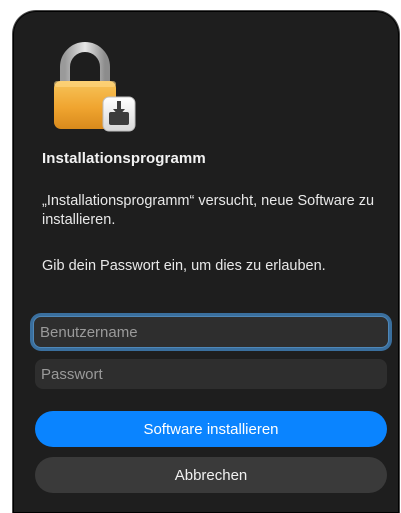 This screenshot has width=401, height=513. I want to click on cancel-button: Abbrechen, so click(211, 475).